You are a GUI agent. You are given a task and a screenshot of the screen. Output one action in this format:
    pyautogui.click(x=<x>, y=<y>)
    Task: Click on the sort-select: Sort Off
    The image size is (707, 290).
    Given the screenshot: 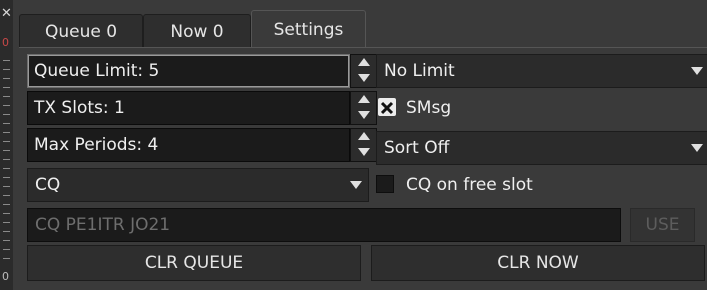 What is the action you would take?
    pyautogui.click(x=541, y=148)
    